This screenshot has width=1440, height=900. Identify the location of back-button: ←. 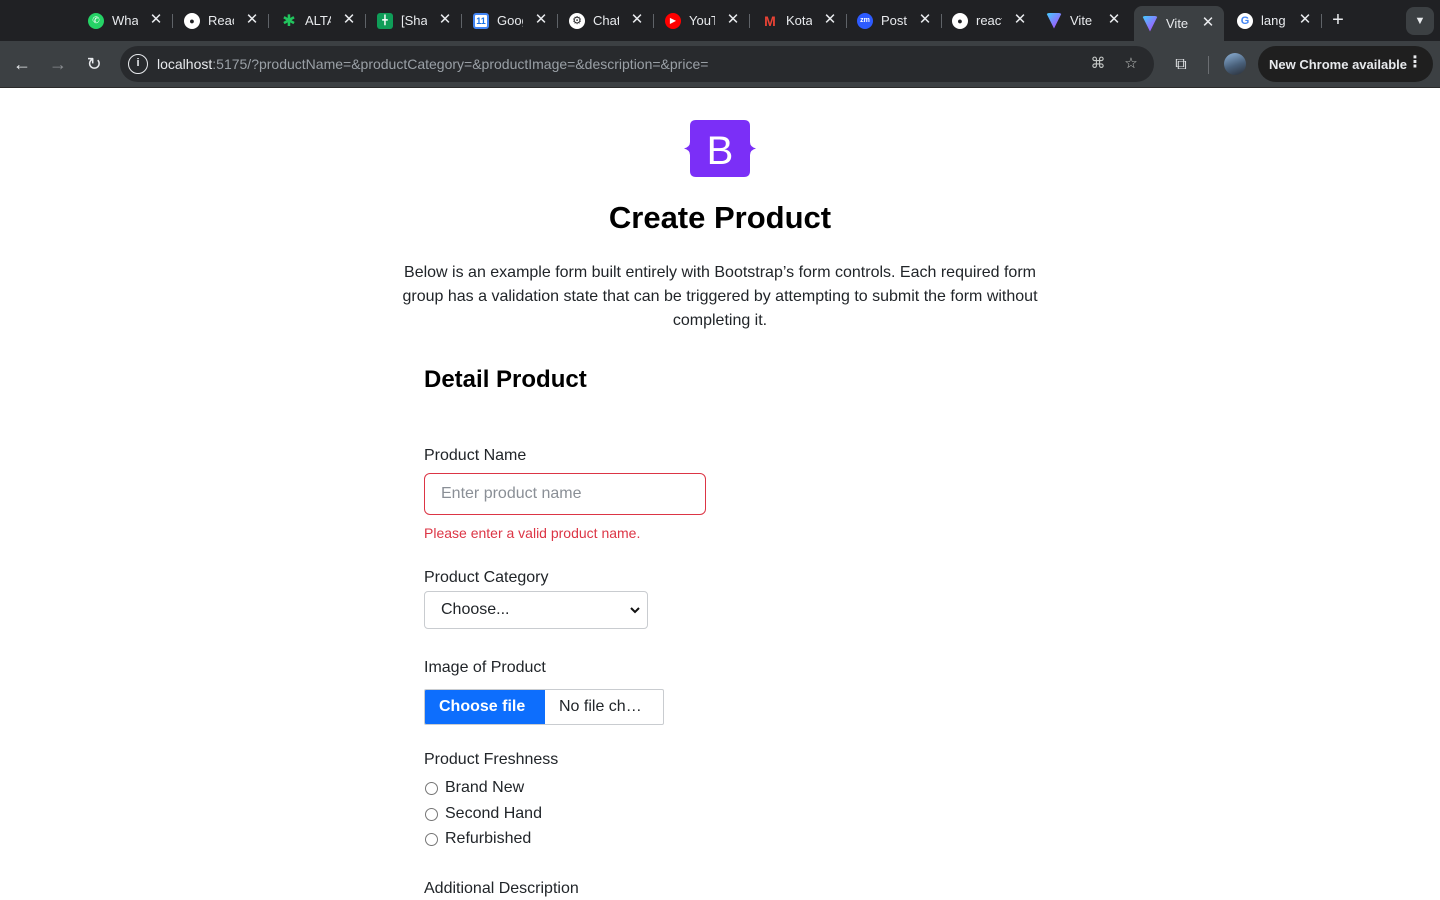
(22, 64).